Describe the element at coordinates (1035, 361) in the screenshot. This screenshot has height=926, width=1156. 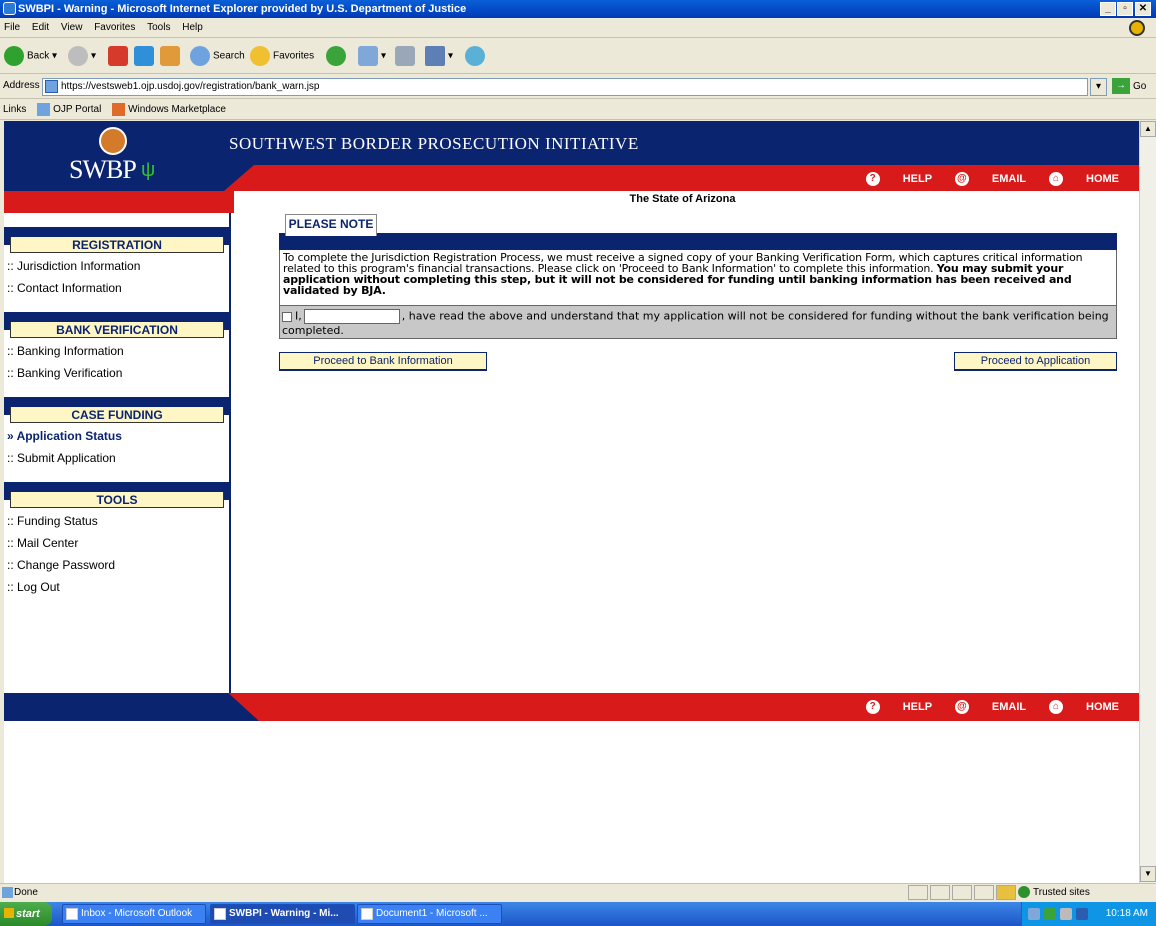
I see `proceed-application-button: Proceed to Application` at that location.